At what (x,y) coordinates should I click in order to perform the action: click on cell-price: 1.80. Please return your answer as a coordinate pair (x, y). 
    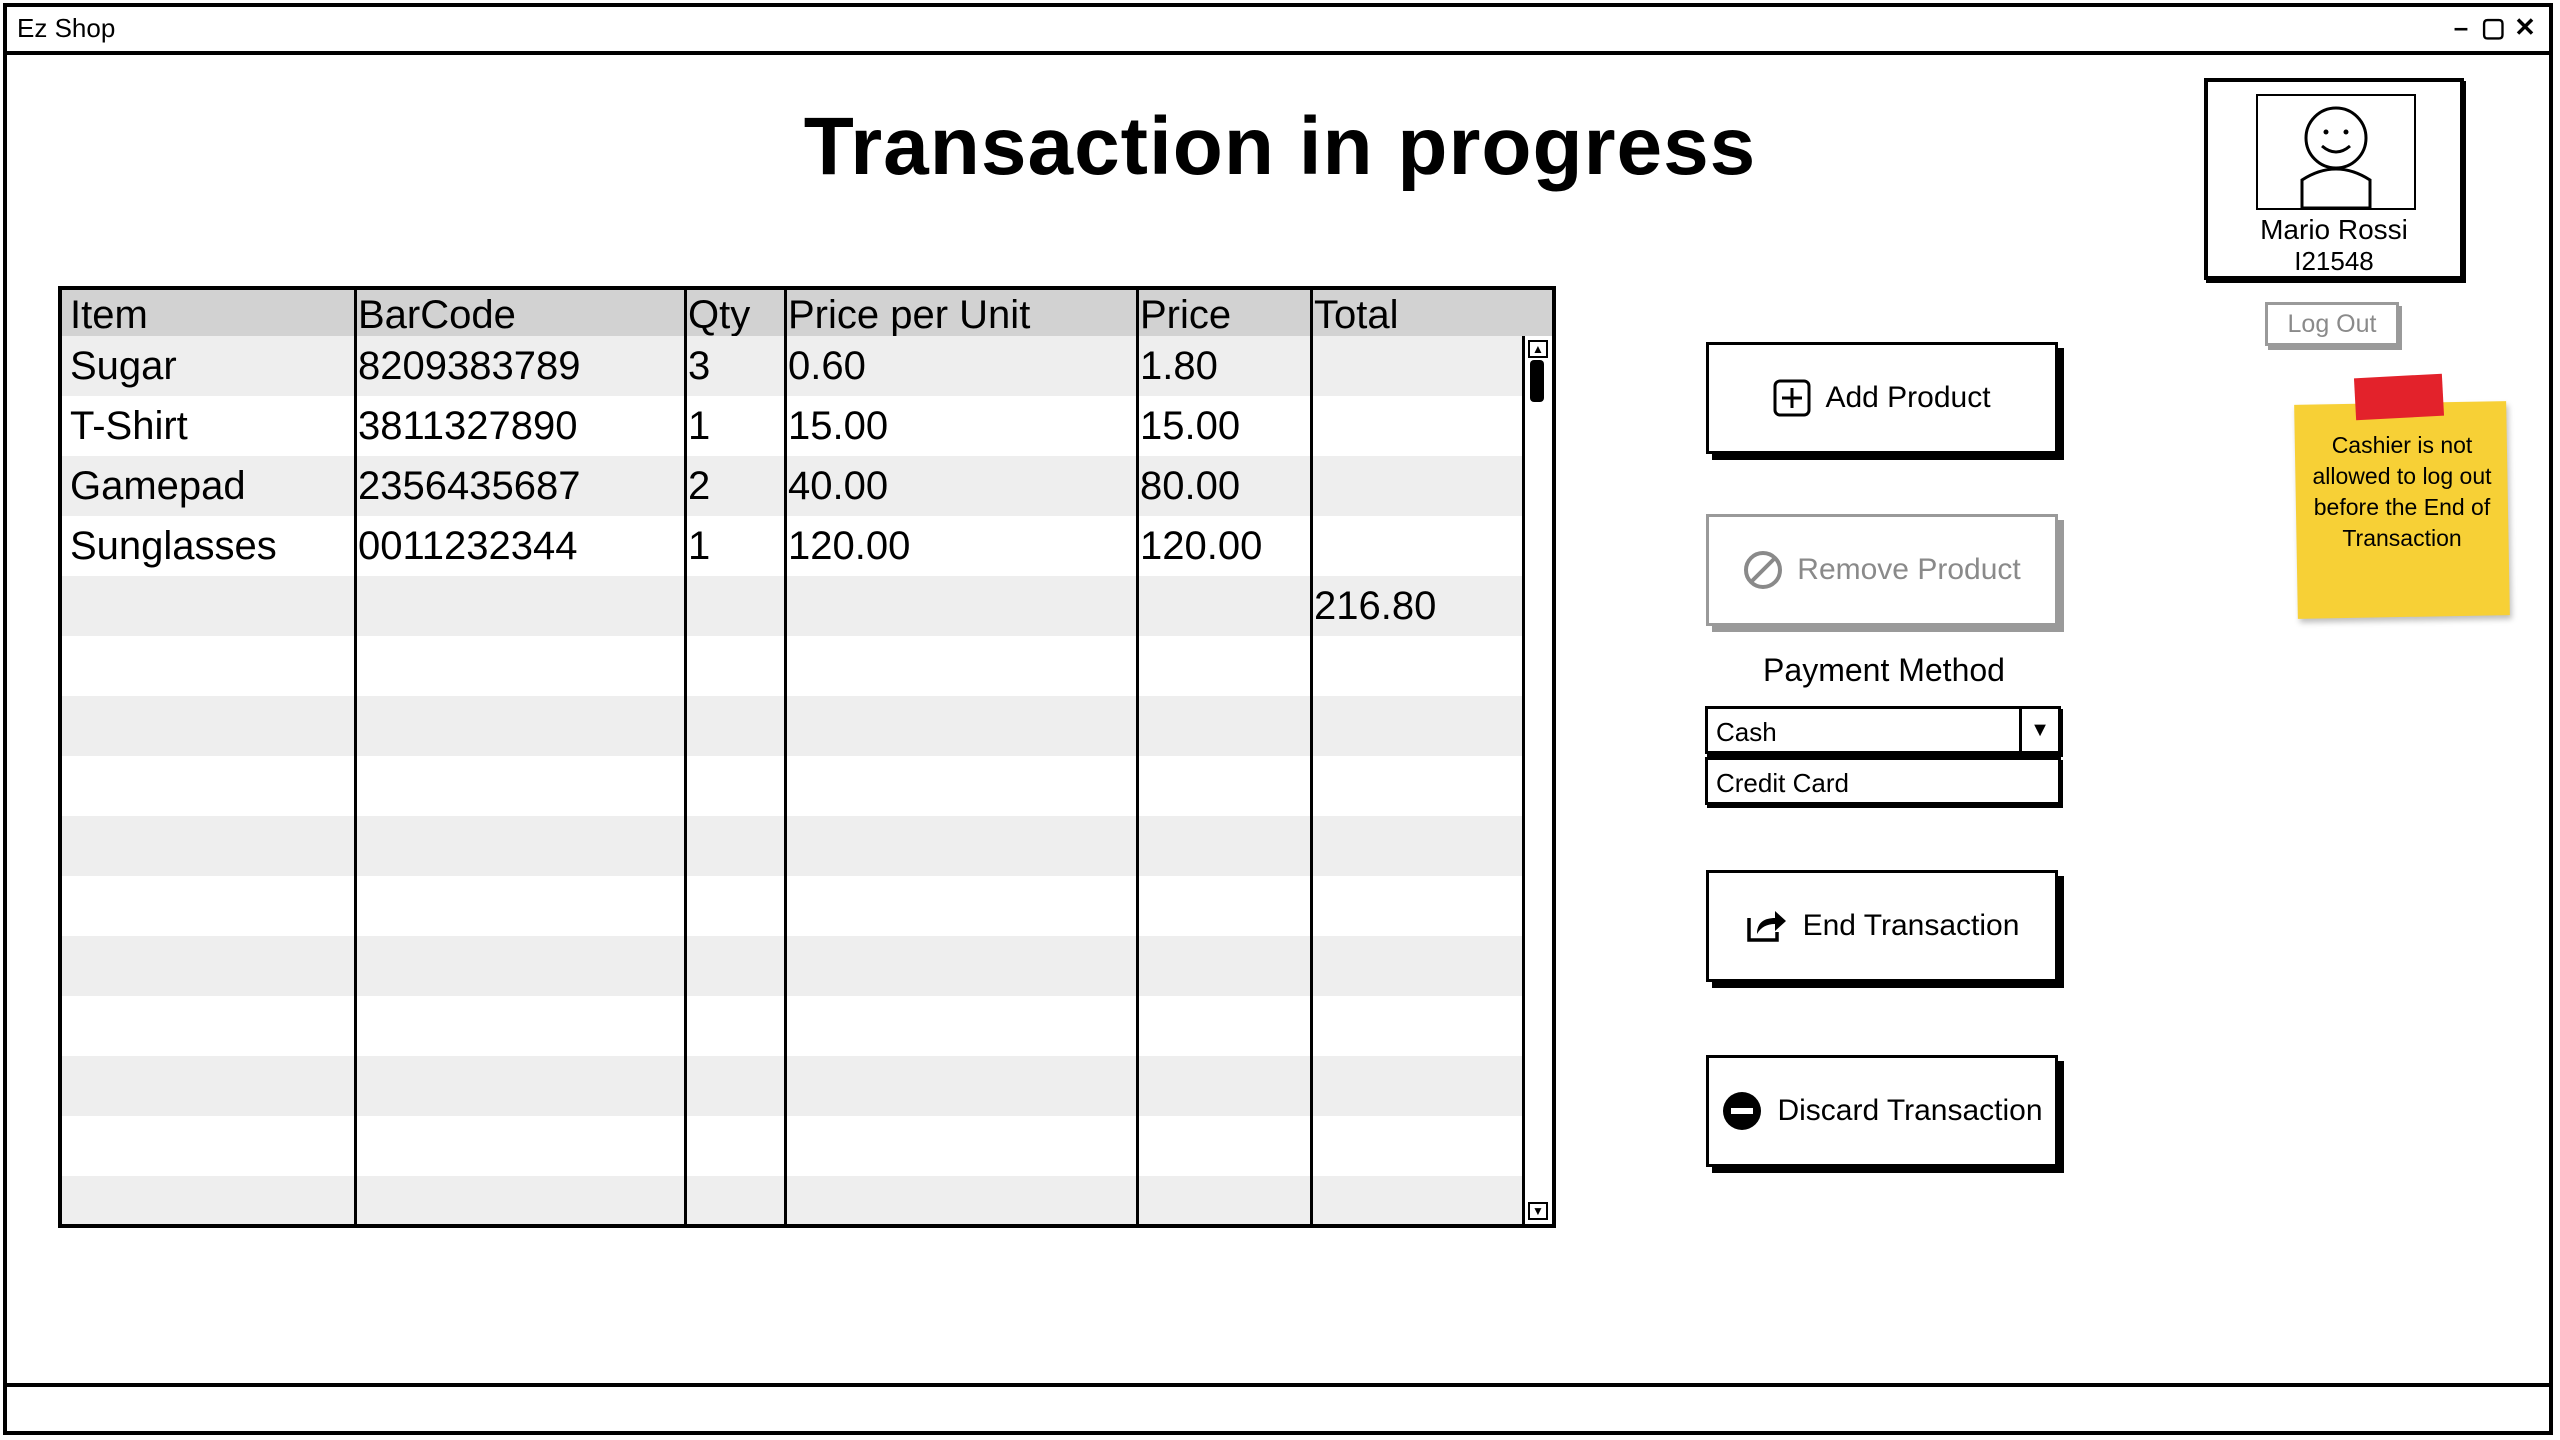
    Looking at the image, I should click on (1179, 366).